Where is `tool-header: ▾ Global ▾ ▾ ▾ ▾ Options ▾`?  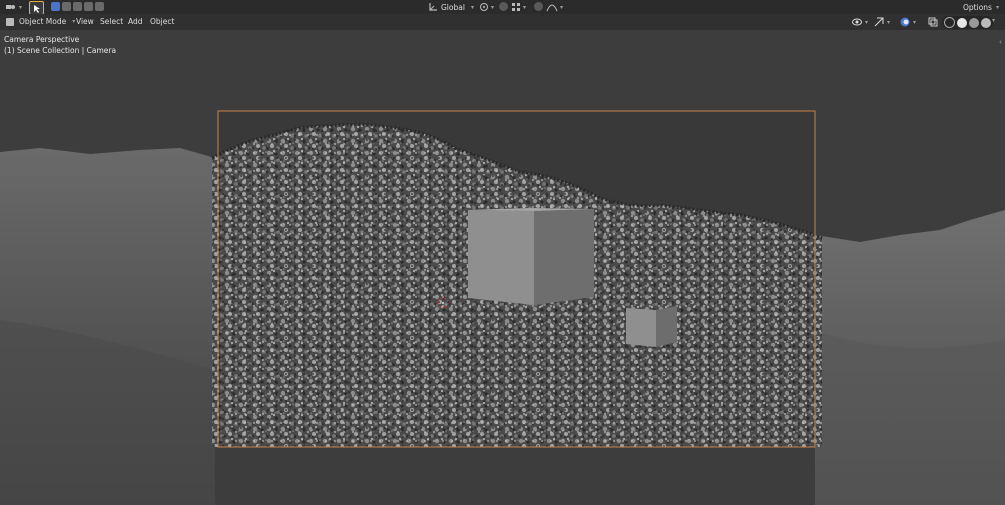 tool-header: ▾ Global ▾ ▾ ▾ ▾ Options ▾ is located at coordinates (502, 7).